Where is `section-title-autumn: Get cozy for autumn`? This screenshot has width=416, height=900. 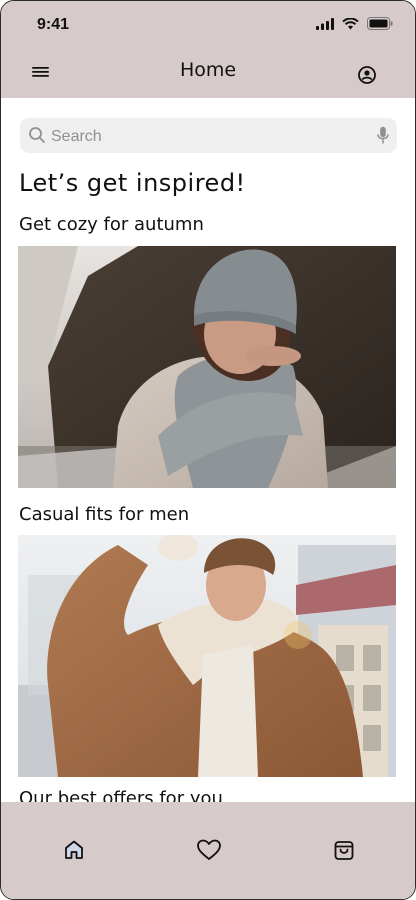 section-title-autumn: Get cozy for autumn is located at coordinates (111, 224).